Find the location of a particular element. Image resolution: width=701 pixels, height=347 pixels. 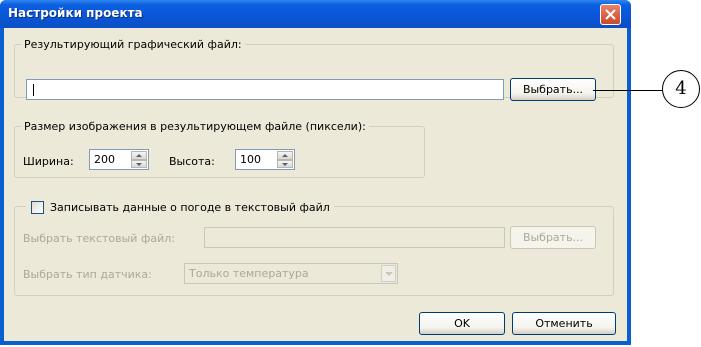

callout-number: 4 is located at coordinates (681, 89).